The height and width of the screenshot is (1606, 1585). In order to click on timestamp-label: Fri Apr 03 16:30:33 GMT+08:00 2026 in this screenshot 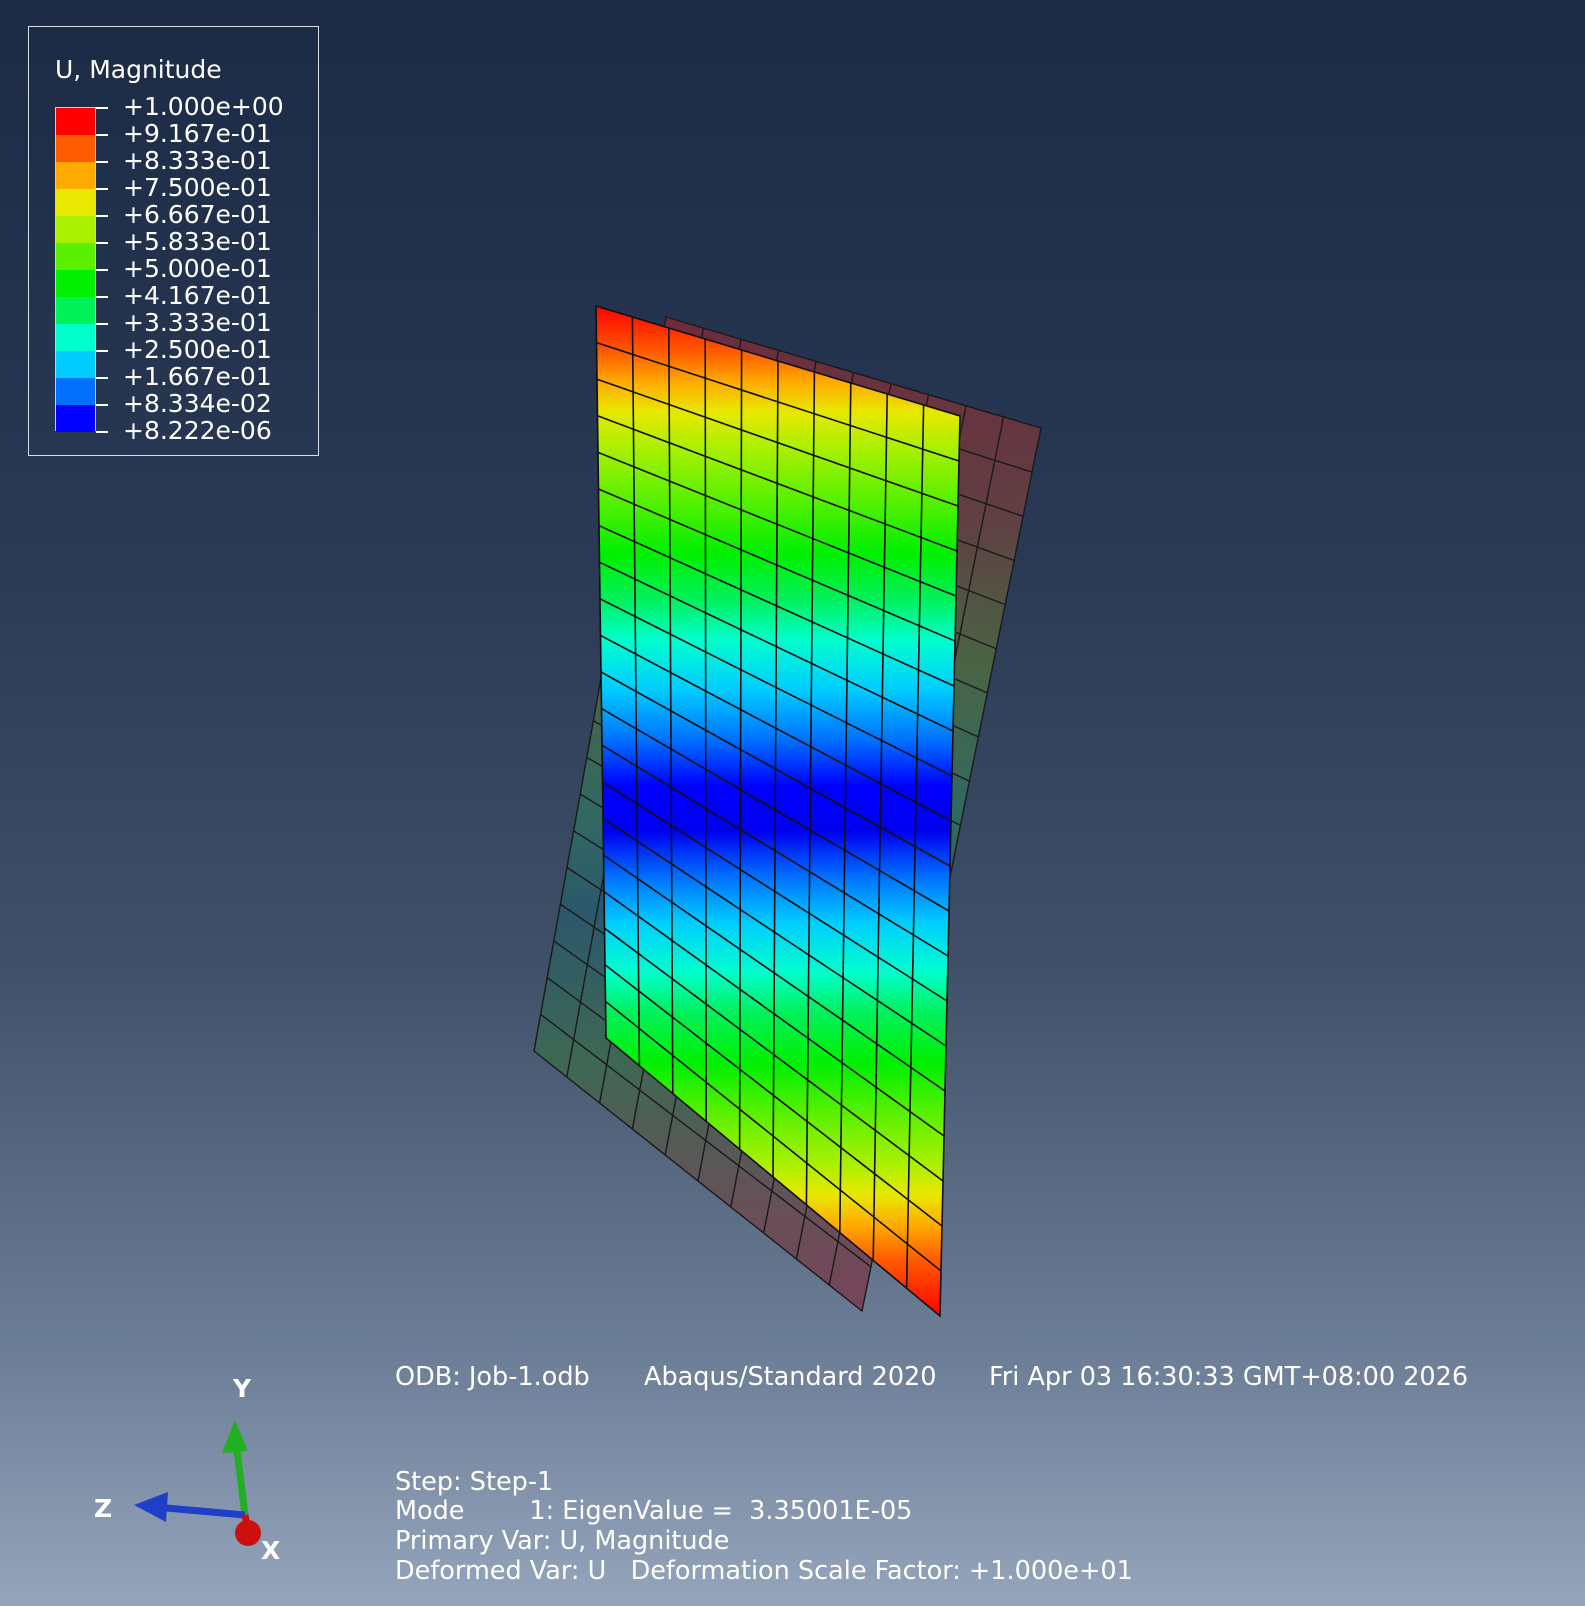, I will do `click(1229, 1377)`.